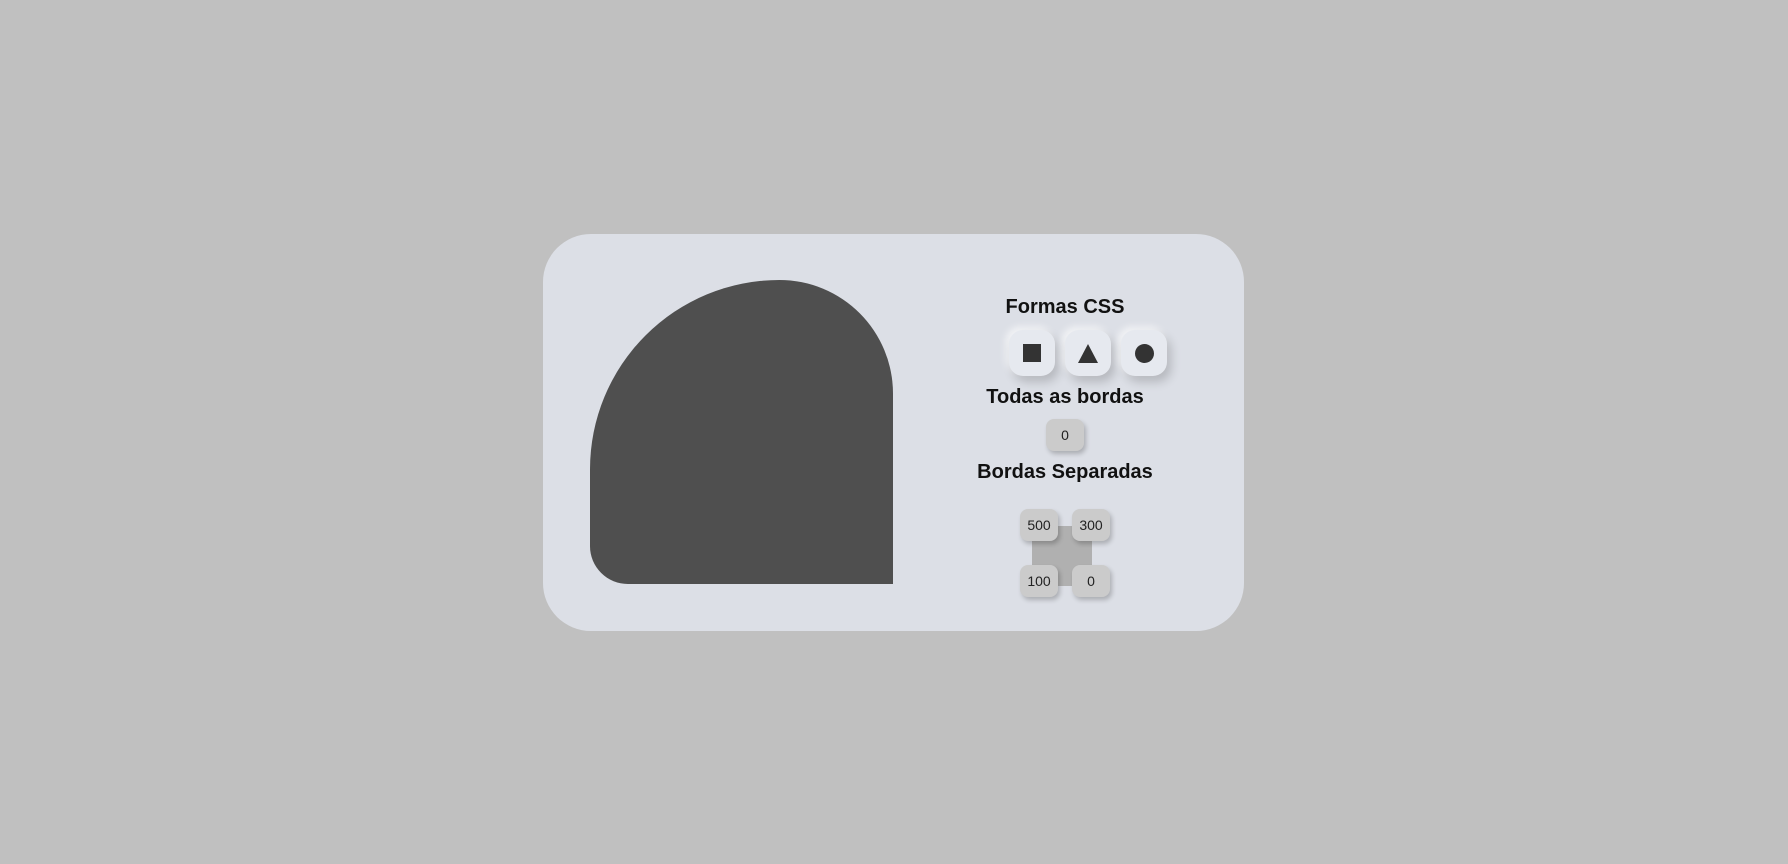 The height and width of the screenshot is (864, 1788). Describe the element at coordinates (1065, 397) in the screenshot. I see `all-borders-title: Todas as bordas` at that location.